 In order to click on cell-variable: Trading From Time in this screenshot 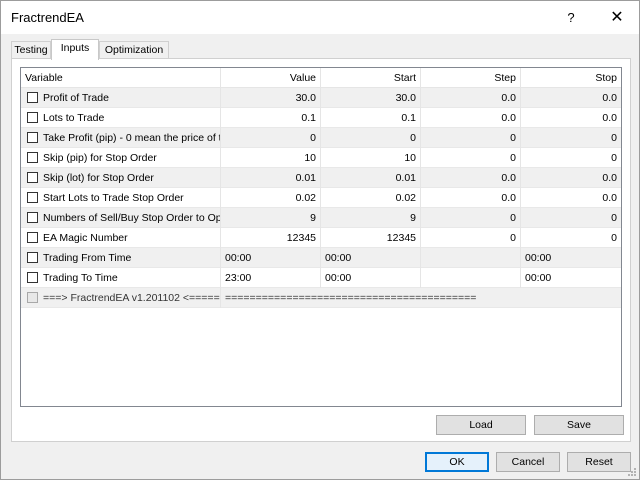, I will do `click(121, 258)`.